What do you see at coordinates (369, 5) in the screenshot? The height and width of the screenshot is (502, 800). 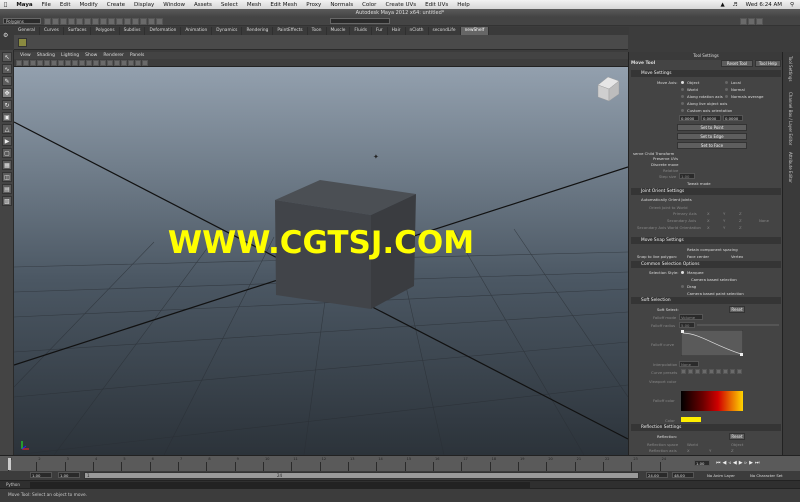 I see `menu-color: Color` at bounding box center [369, 5].